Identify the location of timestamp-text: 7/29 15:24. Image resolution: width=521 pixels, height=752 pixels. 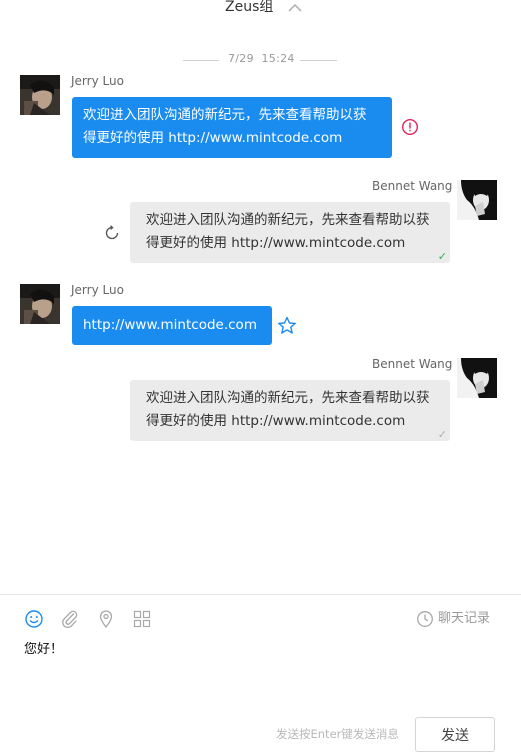
(261, 58).